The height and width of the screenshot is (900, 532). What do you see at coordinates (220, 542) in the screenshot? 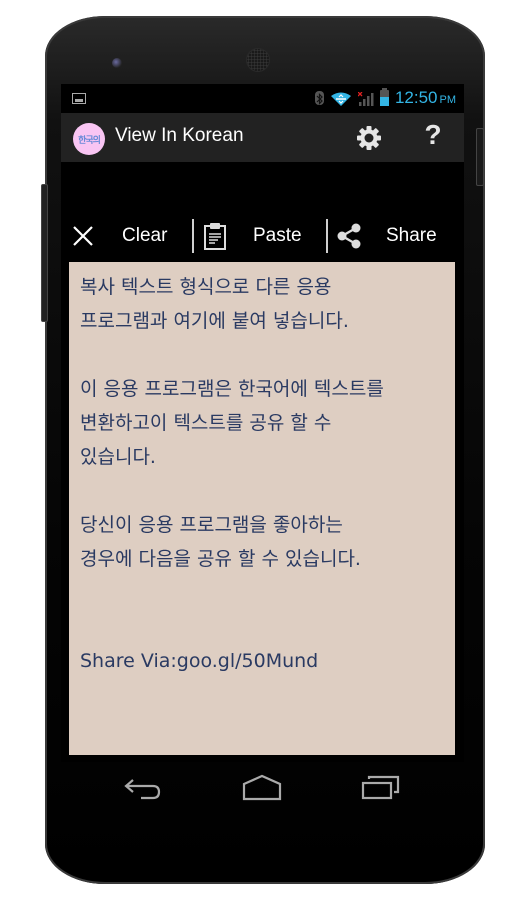
I see `content-paragraph: 당신이 응용 프로그램을 좋아하는 경우에 다음을 공유 할 수 있습니다.` at bounding box center [220, 542].